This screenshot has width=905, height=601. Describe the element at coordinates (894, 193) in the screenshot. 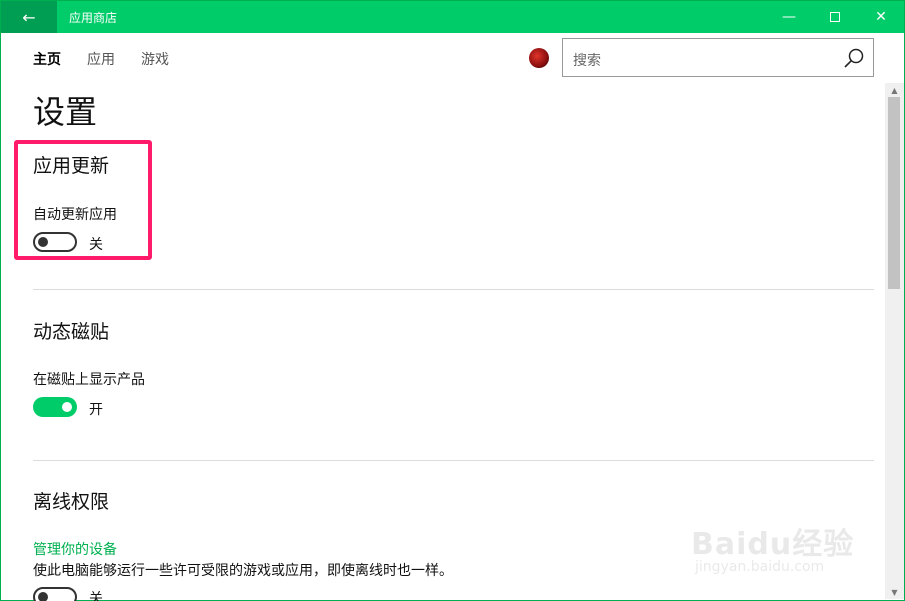

I see `scroll-thumb` at that location.